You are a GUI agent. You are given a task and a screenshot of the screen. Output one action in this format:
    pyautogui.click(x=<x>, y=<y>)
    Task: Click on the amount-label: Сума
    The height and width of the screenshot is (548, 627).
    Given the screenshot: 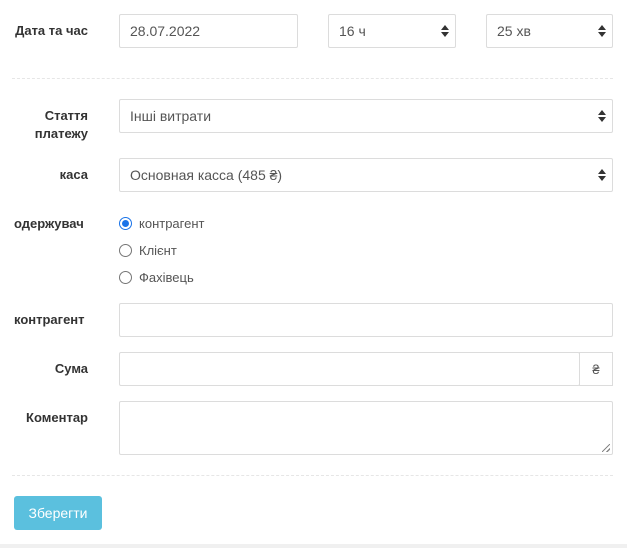 What is the action you would take?
    pyautogui.click(x=71, y=368)
    